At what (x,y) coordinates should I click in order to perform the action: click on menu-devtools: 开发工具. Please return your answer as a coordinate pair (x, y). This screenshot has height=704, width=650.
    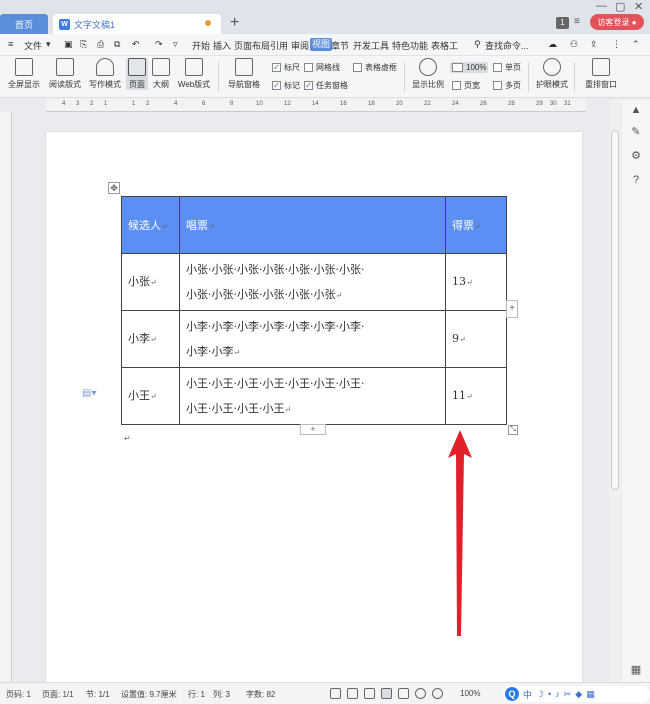
    Looking at the image, I should click on (371, 45).